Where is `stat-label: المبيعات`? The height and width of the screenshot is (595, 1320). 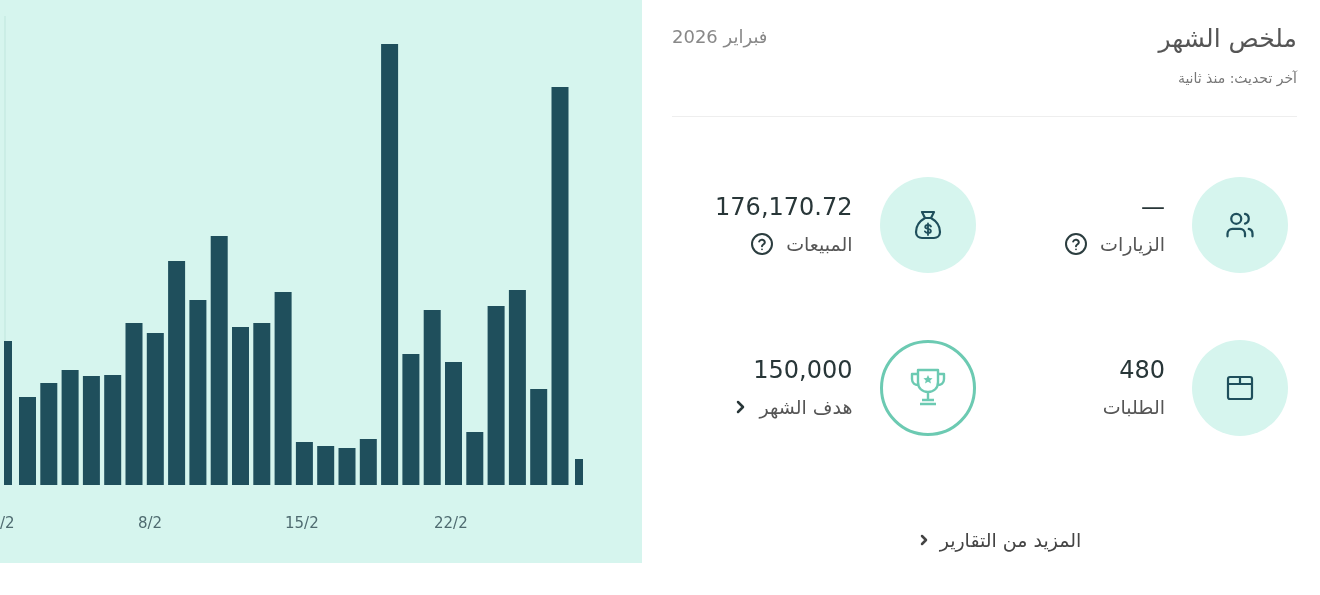
stat-label: المبيعات is located at coordinates (819, 244).